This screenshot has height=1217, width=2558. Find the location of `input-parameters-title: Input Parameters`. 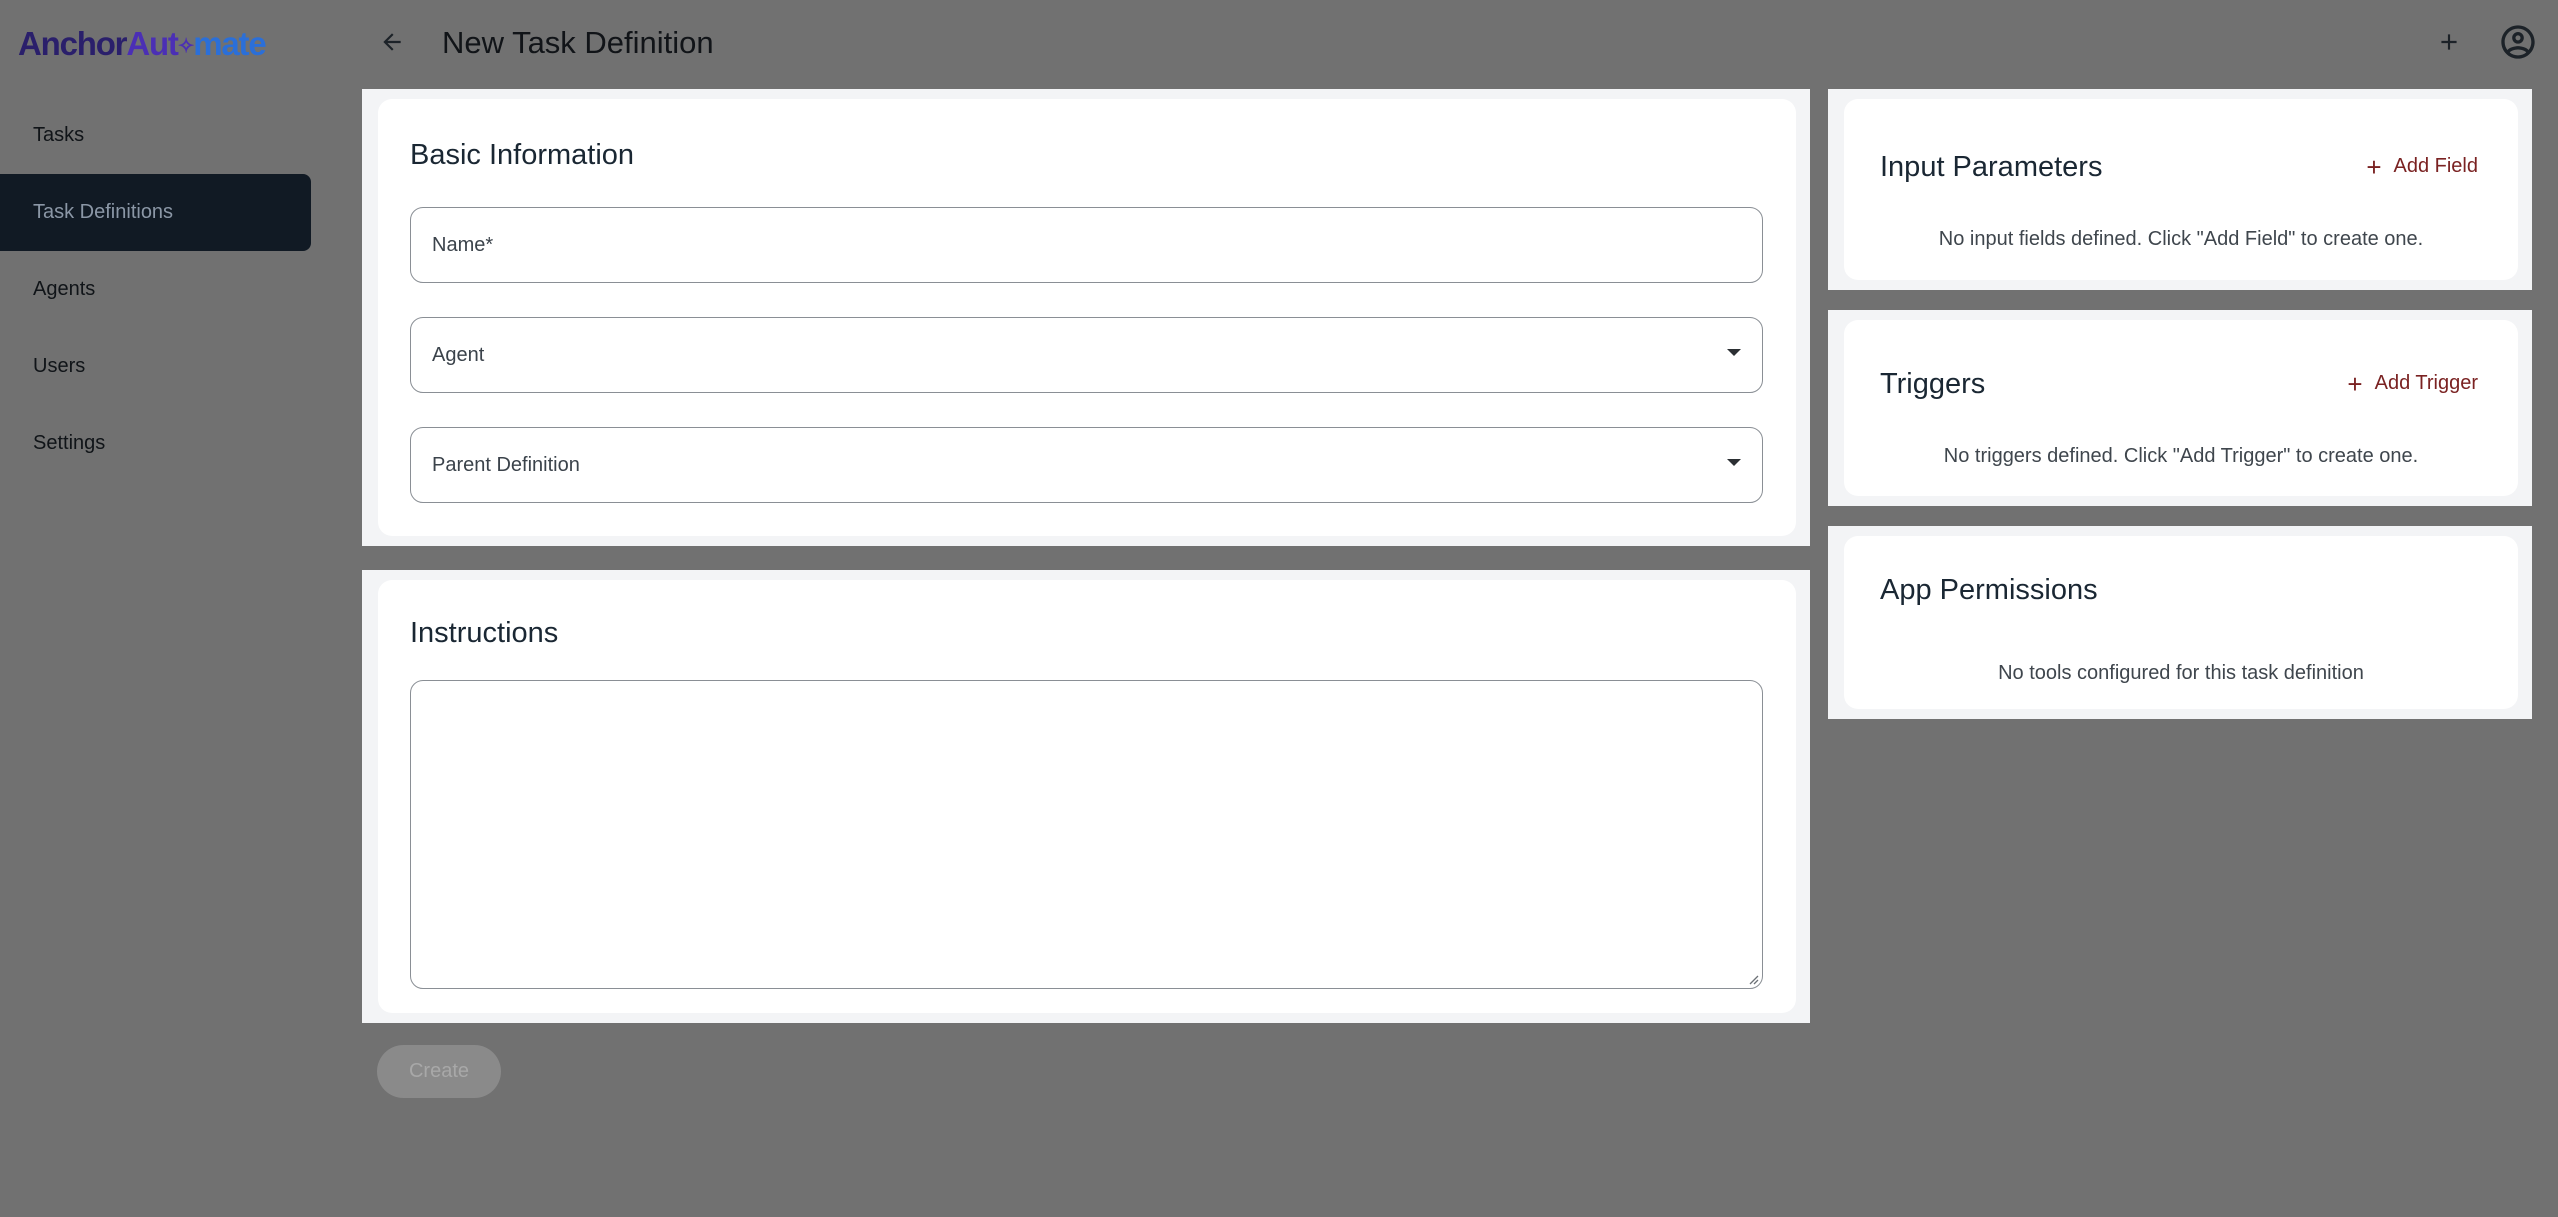

input-parameters-title: Input Parameters is located at coordinates (1991, 167).